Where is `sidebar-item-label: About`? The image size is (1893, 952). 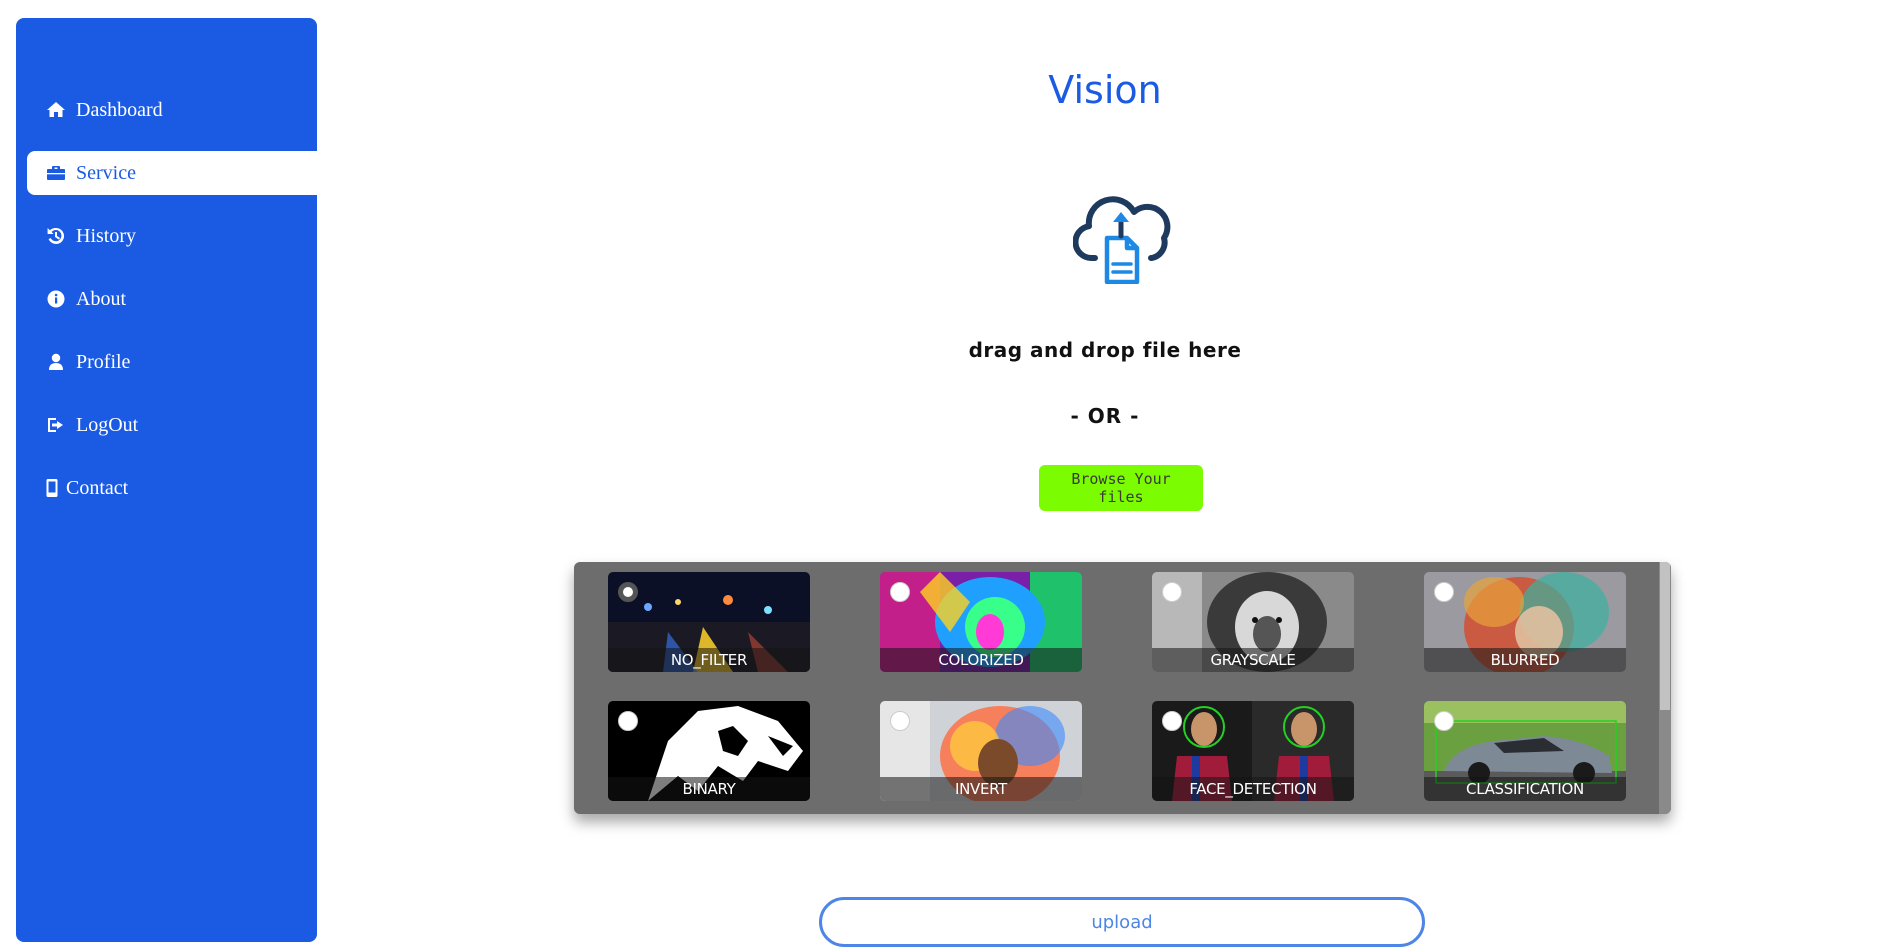
sidebar-item-label: About is located at coordinates (101, 298).